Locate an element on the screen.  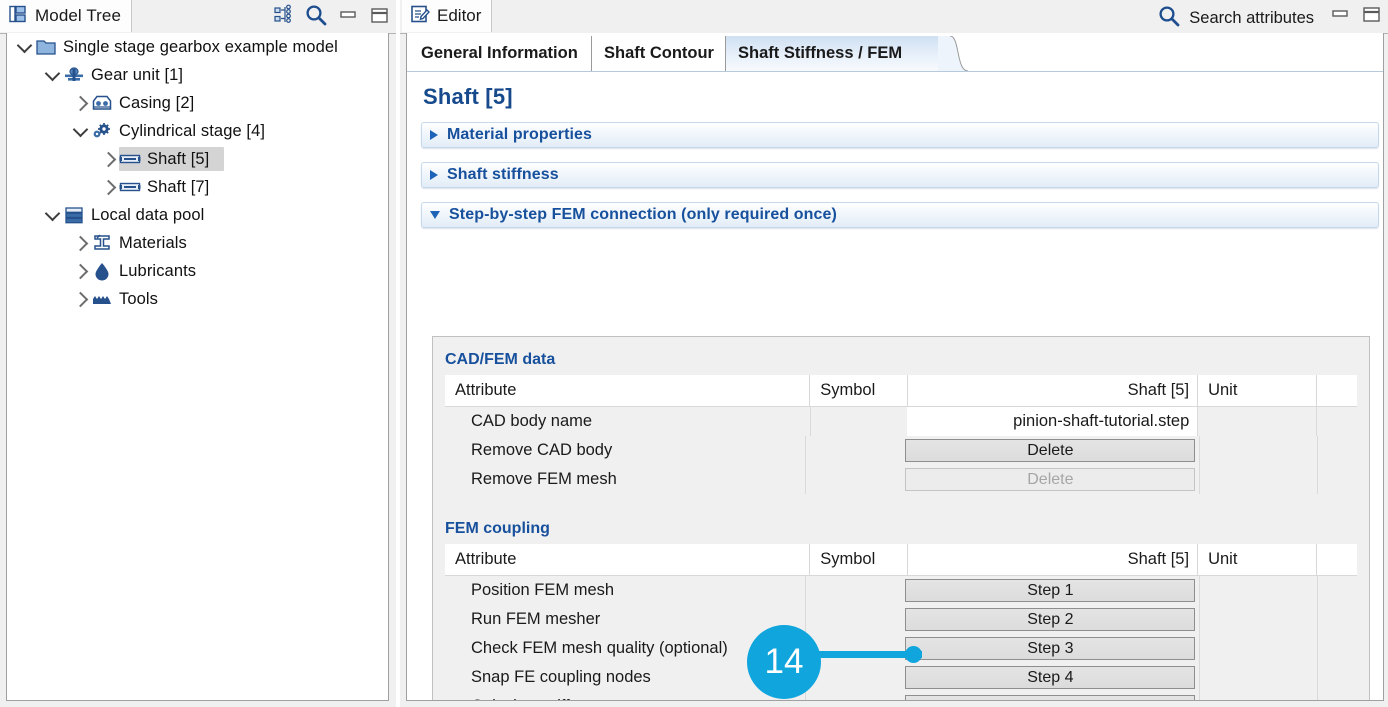
table-row: Snap FE coupling nodes Step 4 is located at coordinates (901, 677).